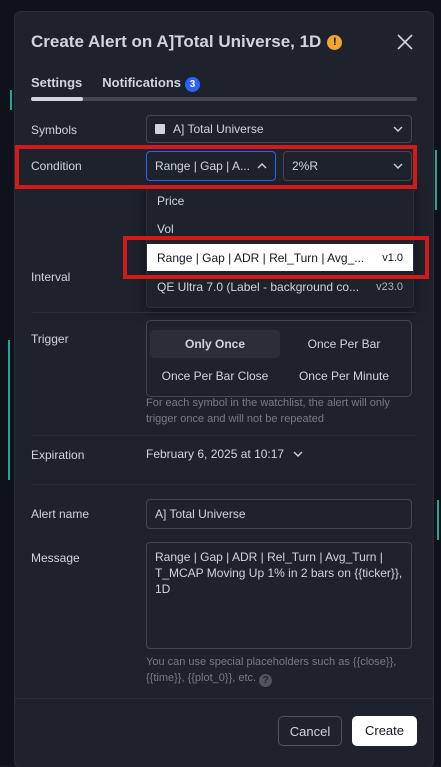 The width and height of the screenshot is (441, 767). Describe the element at coordinates (215, 344) in the screenshot. I see `trigger-only-once: Only Once` at that location.